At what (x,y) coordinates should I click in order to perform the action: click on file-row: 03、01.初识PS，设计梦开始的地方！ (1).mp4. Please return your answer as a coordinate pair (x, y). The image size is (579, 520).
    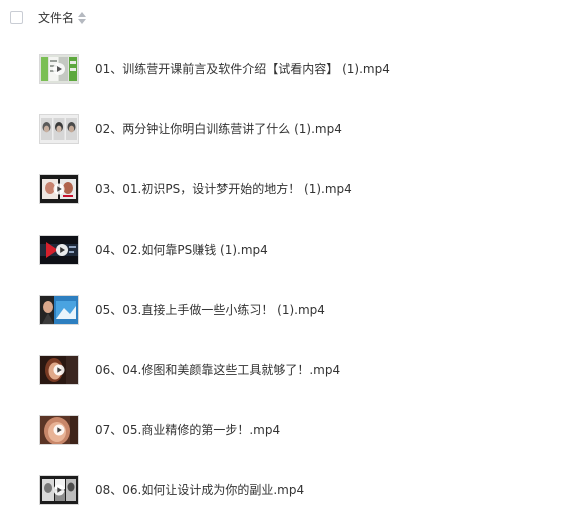
    Looking at the image, I should click on (289, 188).